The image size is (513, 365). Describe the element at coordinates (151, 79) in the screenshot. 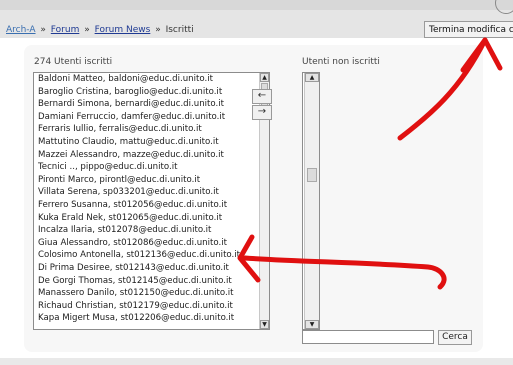

I see `list-item: Baldoni Matteo, baldoni@educ.di.unito.it` at that location.